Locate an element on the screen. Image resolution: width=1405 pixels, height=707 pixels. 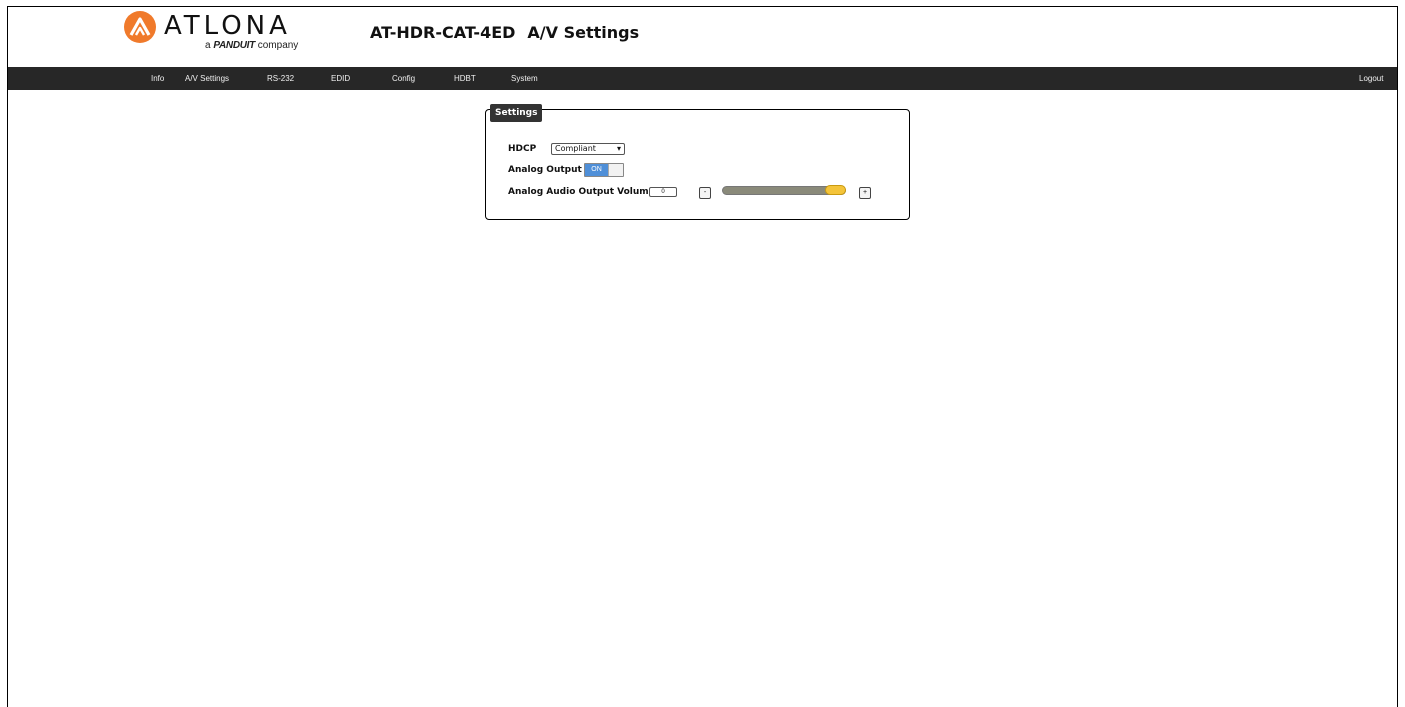
hdcp-selected-value: Compliant is located at coordinates (575, 148).